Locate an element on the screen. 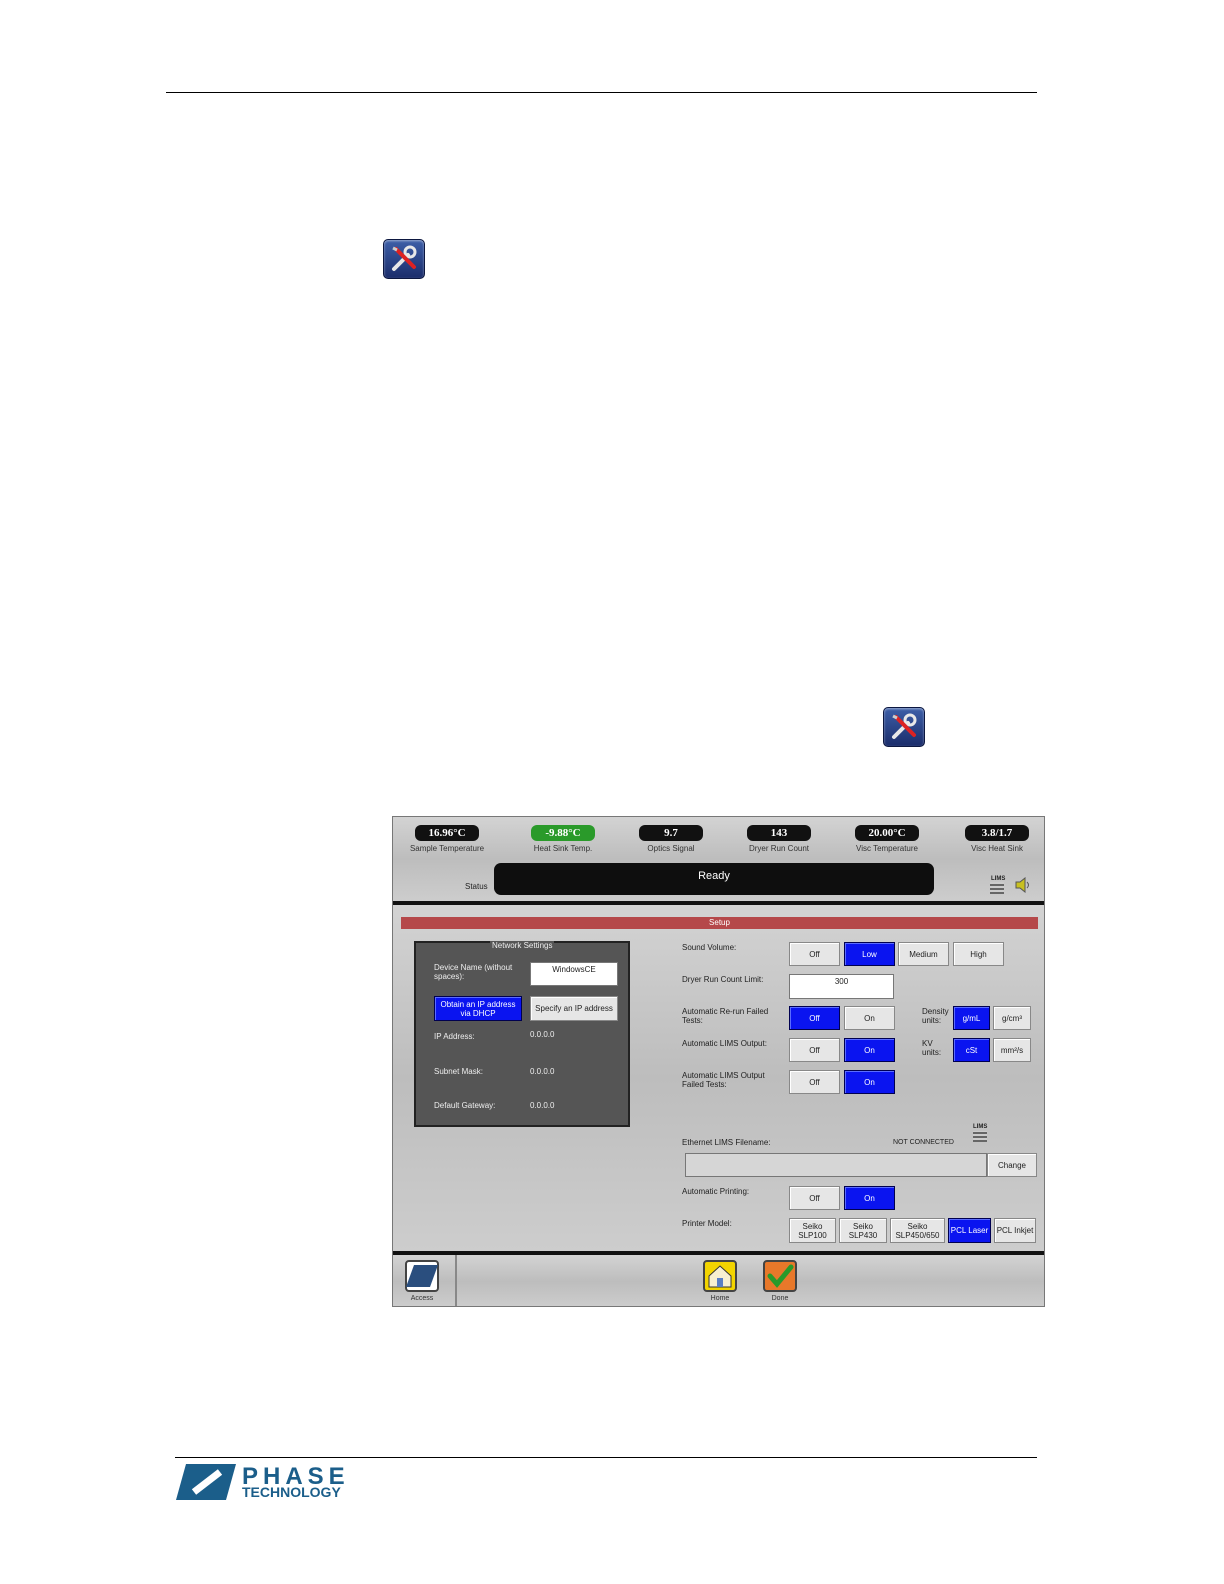 Image resolution: width=1224 pixels, height=1584 pixels. kv-option: cSt is located at coordinates (971, 1050).